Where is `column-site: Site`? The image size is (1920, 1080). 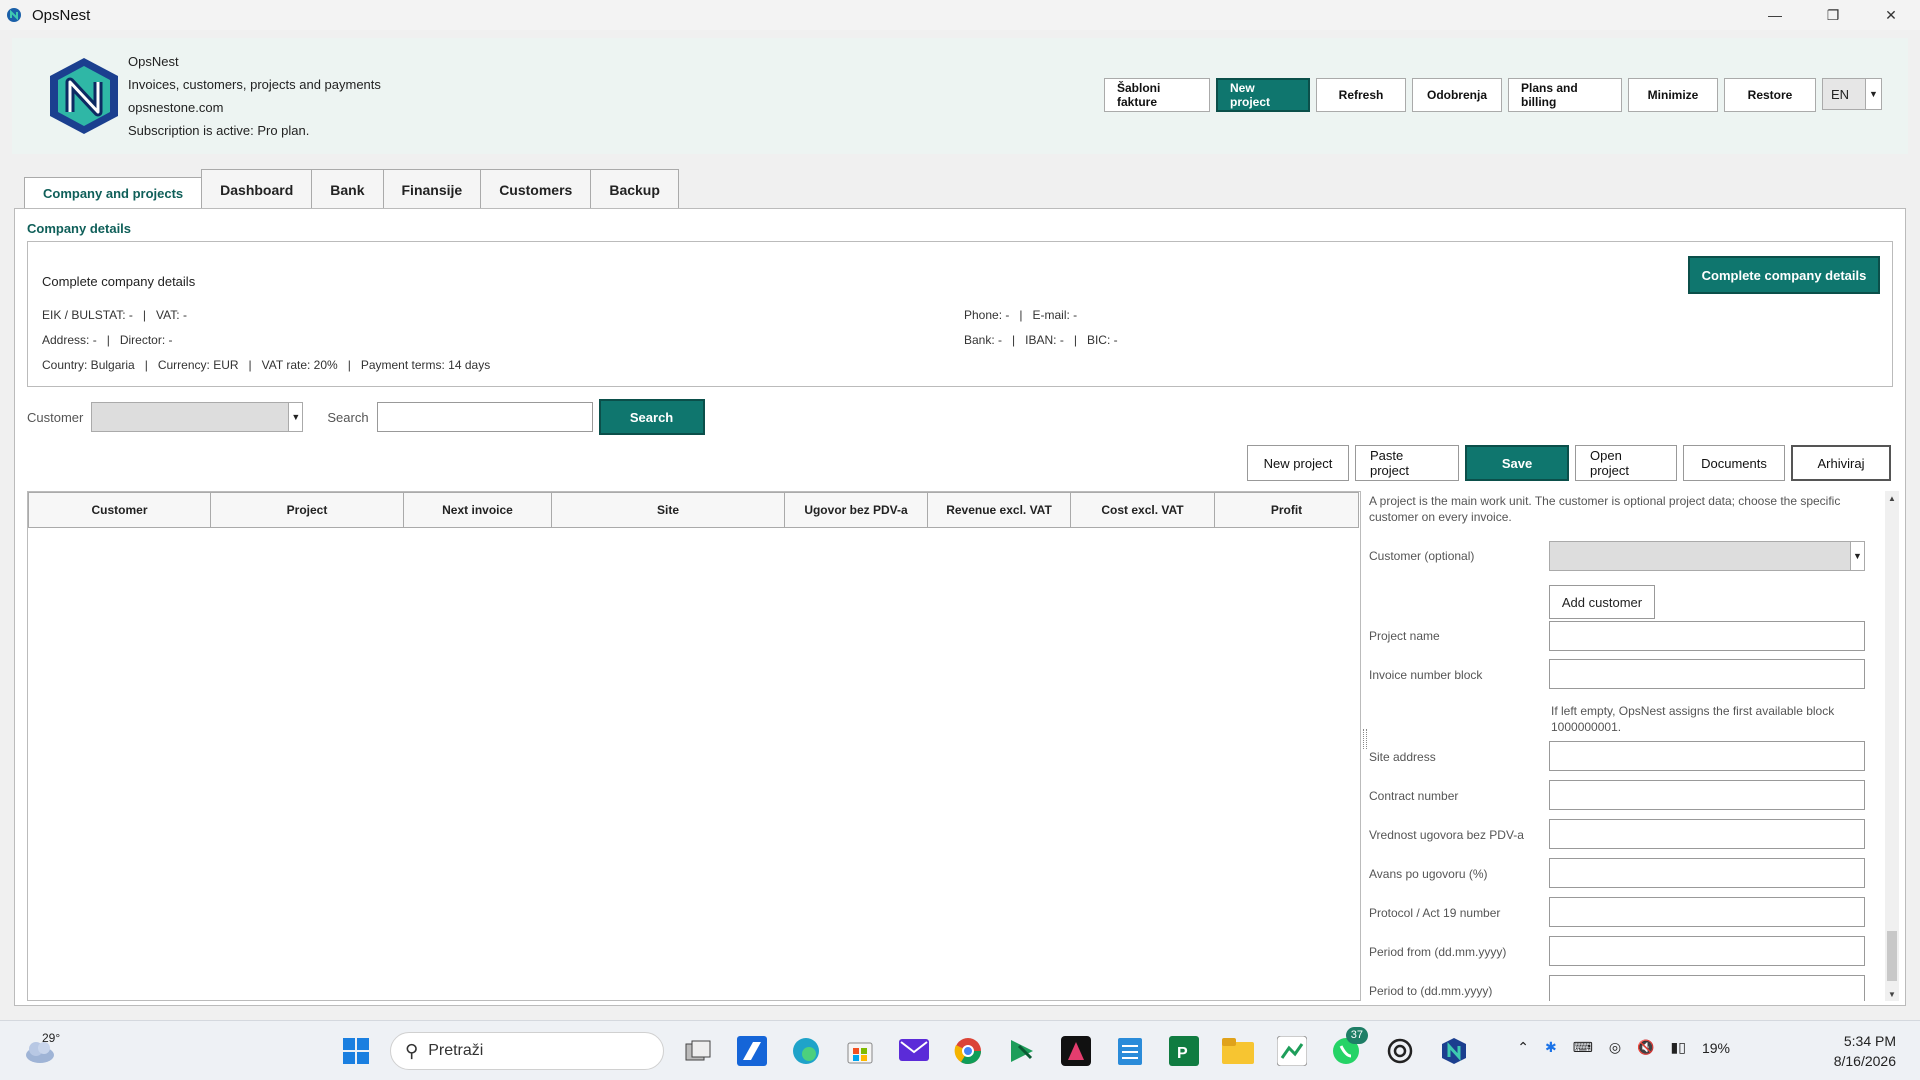
column-site: Site is located at coordinates (668, 510).